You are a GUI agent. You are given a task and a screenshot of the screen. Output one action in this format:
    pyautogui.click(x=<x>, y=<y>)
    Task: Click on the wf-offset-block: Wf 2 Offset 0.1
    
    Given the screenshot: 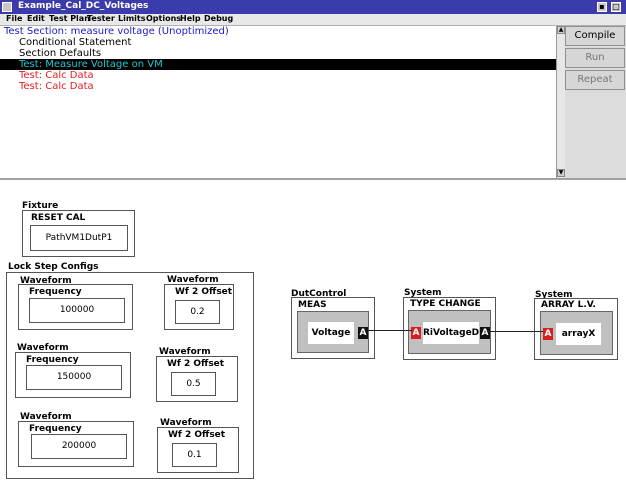 What is the action you would take?
    pyautogui.click(x=198, y=450)
    